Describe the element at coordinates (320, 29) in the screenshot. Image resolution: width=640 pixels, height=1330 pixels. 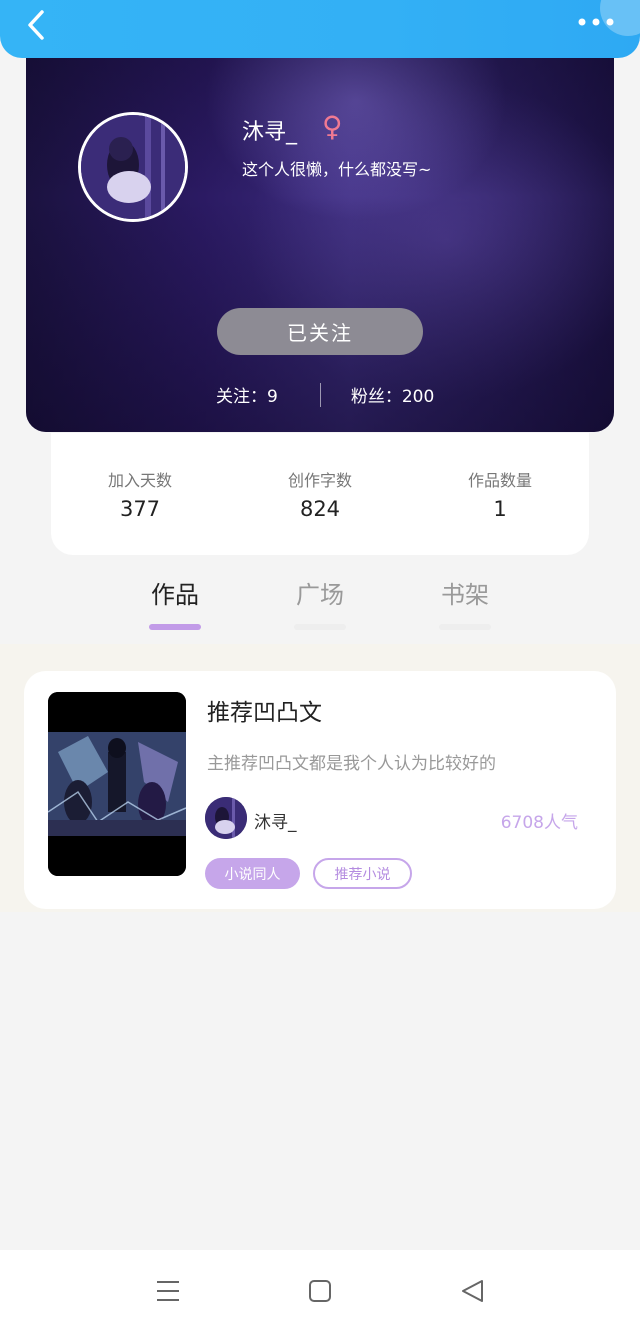
I see `top-bar` at that location.